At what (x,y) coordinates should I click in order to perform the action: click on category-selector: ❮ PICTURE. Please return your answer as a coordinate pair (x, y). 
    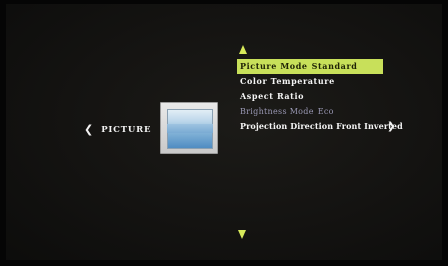
    Looking at the image, I should click on (117, 130).